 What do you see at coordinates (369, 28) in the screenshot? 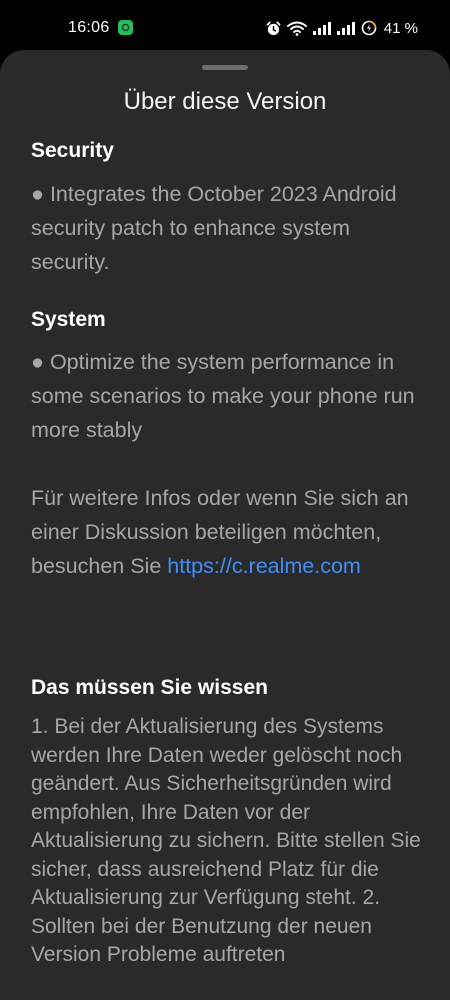
I see `battery-icon` at bounding box center [369, 28].